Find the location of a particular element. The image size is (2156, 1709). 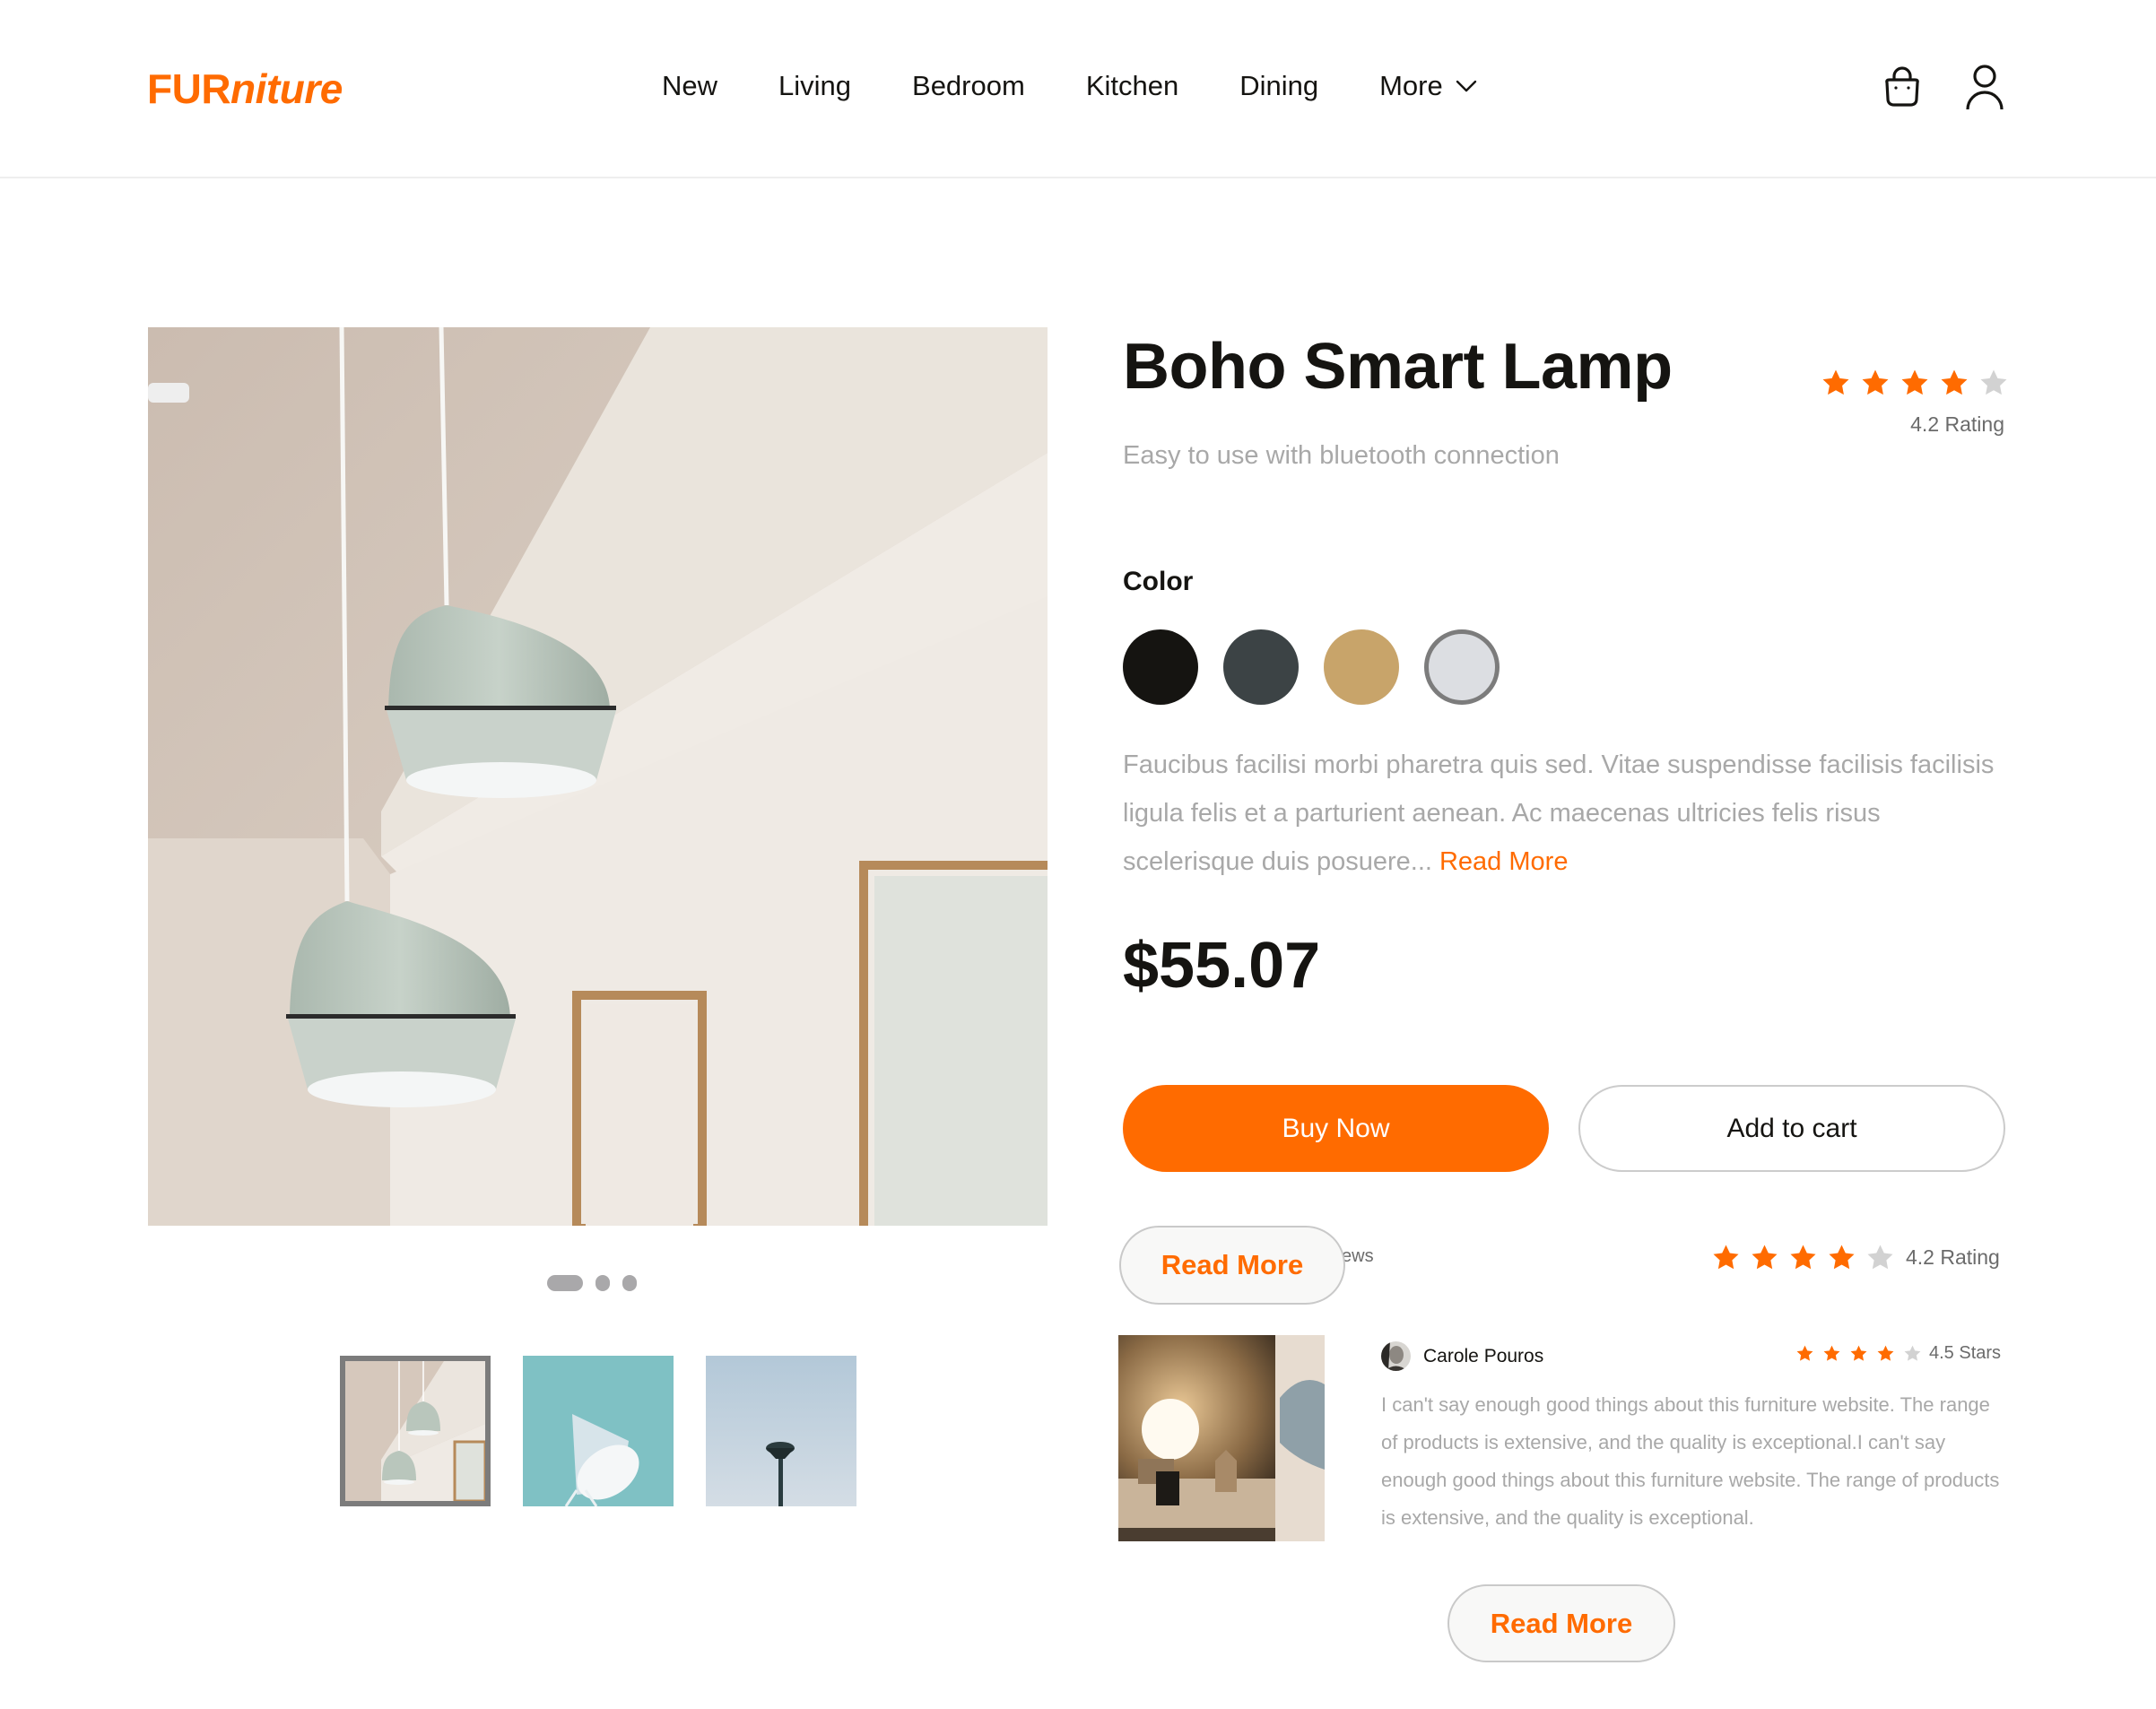

color-label: Color is located at coordinates (1158, 581).